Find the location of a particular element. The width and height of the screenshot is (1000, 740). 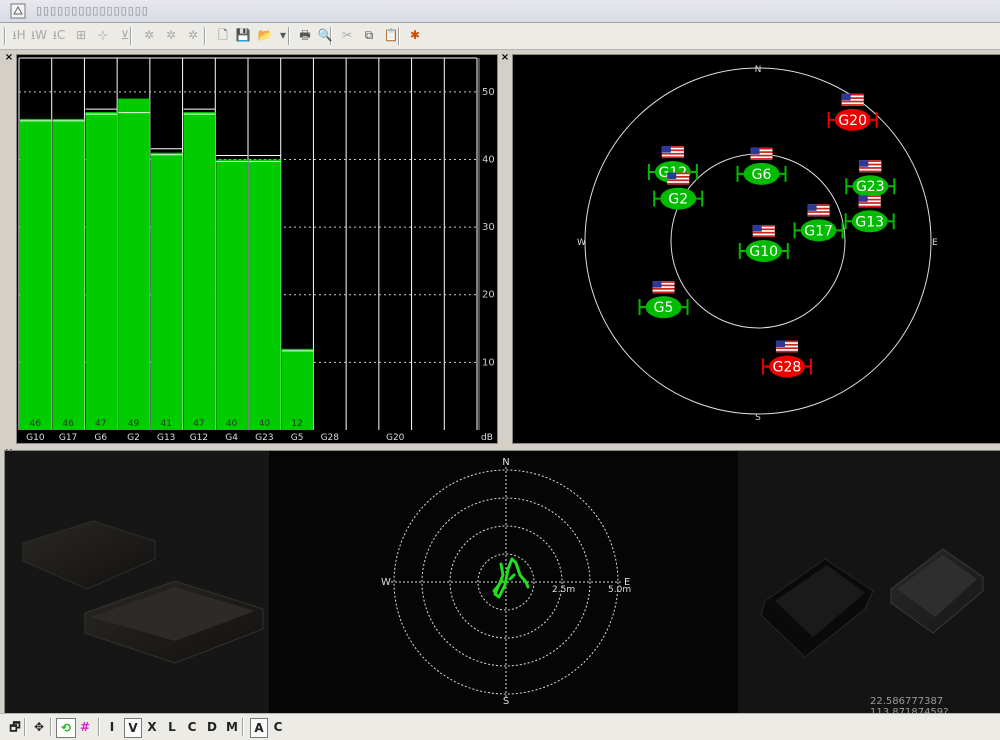

new-file-icon: 🗋 is located at coordinates (223, 35).